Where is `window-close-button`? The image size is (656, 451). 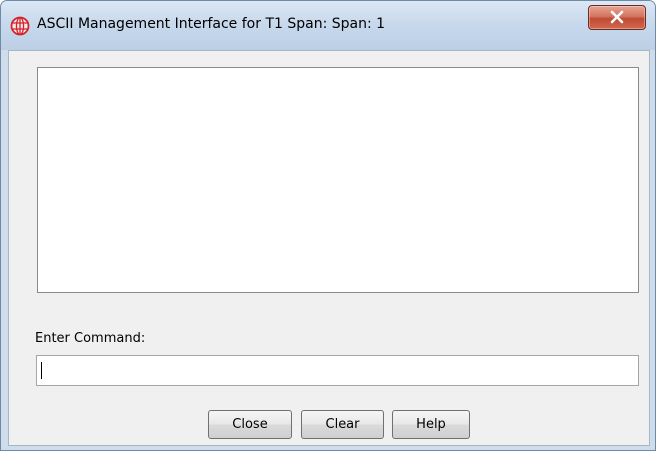
window-close-button is located at coordinates (617, 17).